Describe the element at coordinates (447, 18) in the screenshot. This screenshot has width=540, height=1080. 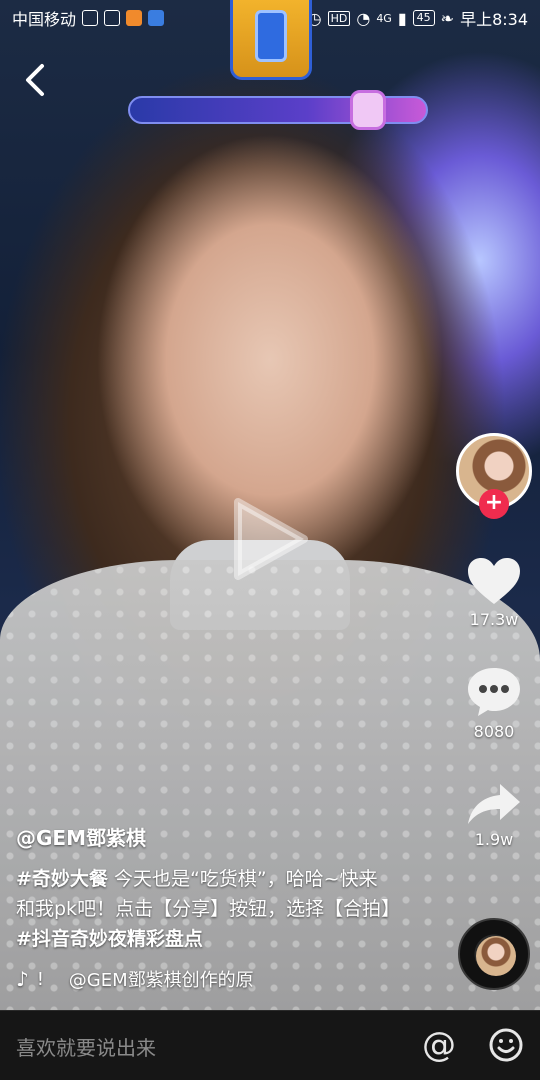
I see `leaf-icon: ❧` at that location.